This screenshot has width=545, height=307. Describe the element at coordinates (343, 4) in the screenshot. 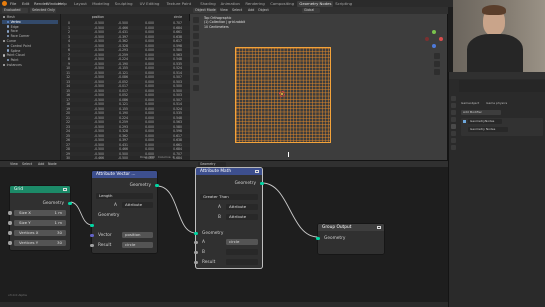

I see `workspace-tab-10: Scripting` at that location.